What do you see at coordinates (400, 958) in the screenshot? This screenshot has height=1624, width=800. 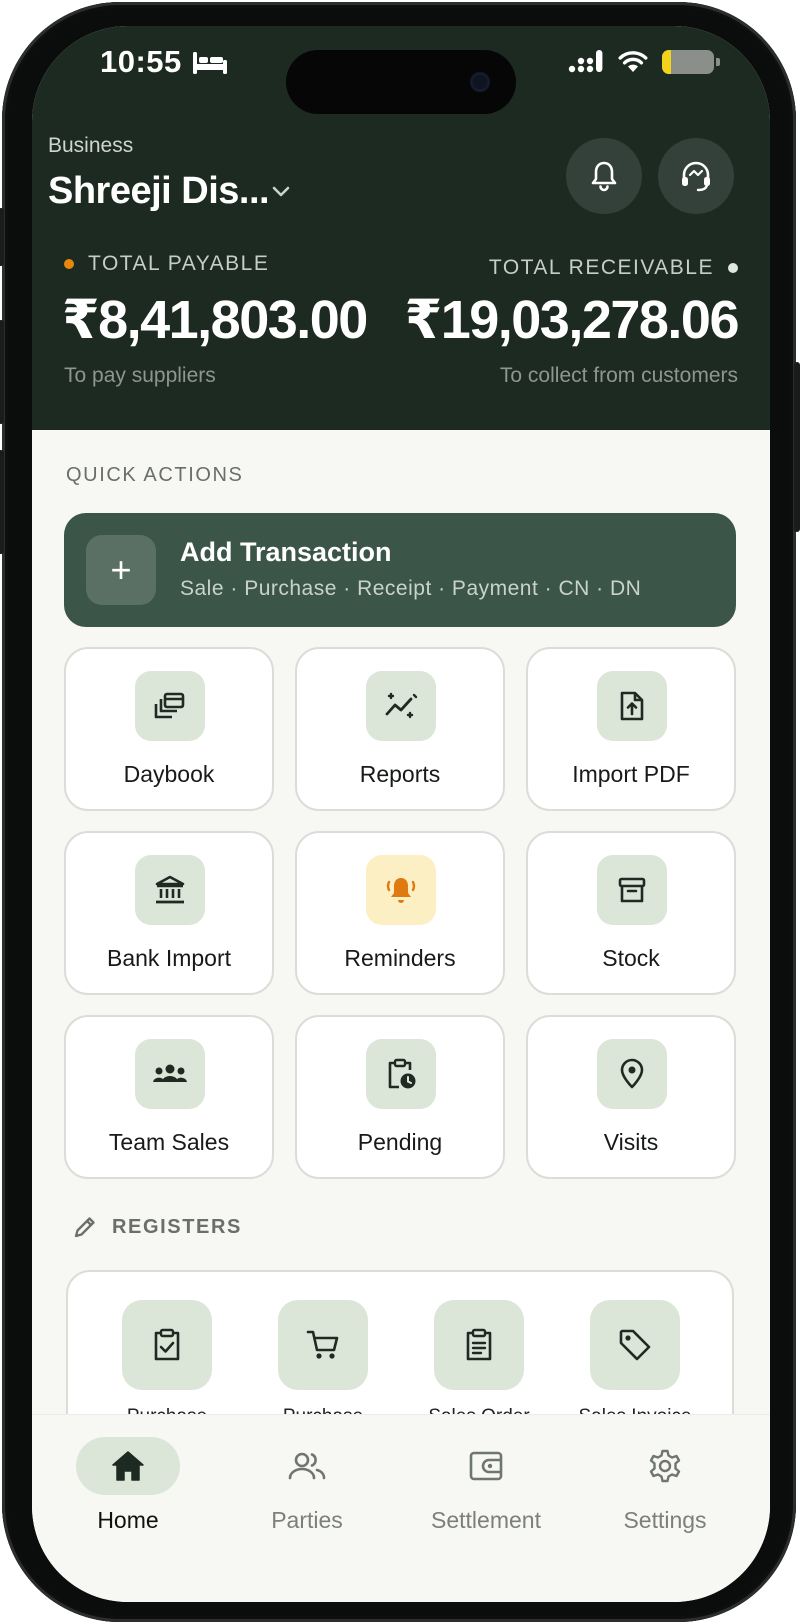 I see `tile-label: Reminders` at bounding box center [400, 958].